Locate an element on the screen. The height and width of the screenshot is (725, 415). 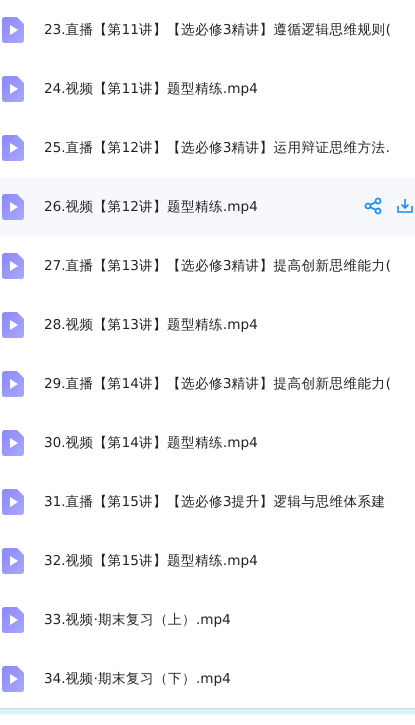
file-name: 31.直播【第15讲】【选必修3提升】逻辑与思维体系建 is located at coordinates (215, 501).